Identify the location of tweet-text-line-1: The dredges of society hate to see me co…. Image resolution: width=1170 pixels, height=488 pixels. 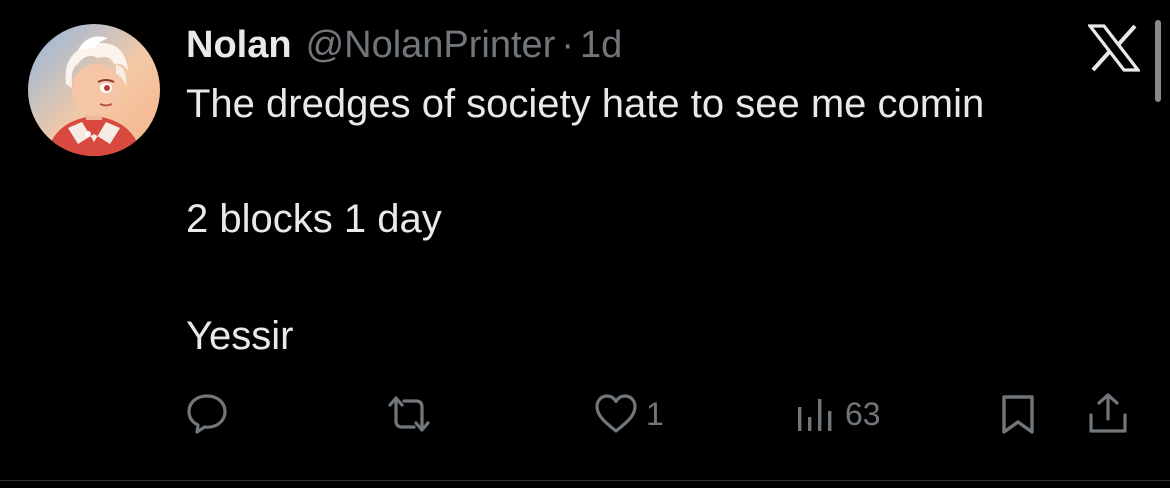
(585, 104).